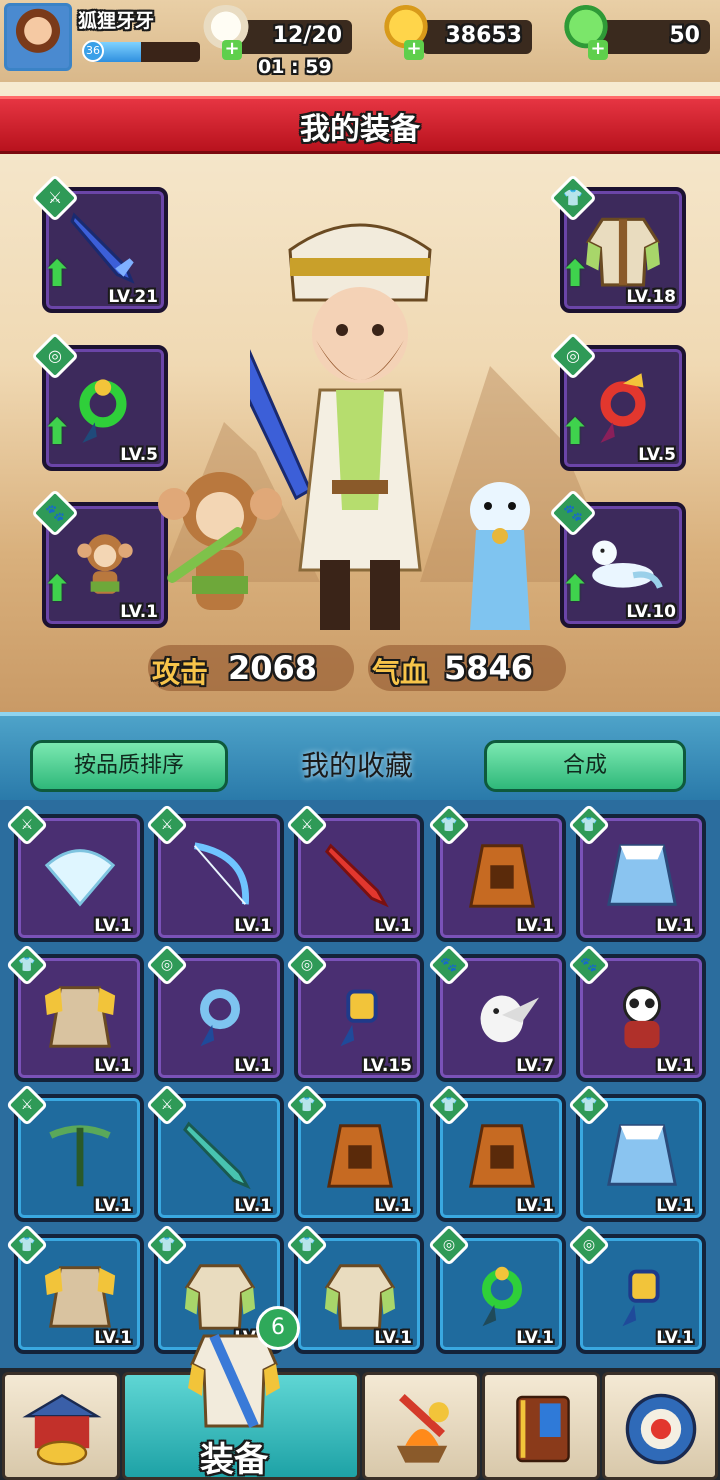  I want to click on monkey-companion, so click(220, 541).